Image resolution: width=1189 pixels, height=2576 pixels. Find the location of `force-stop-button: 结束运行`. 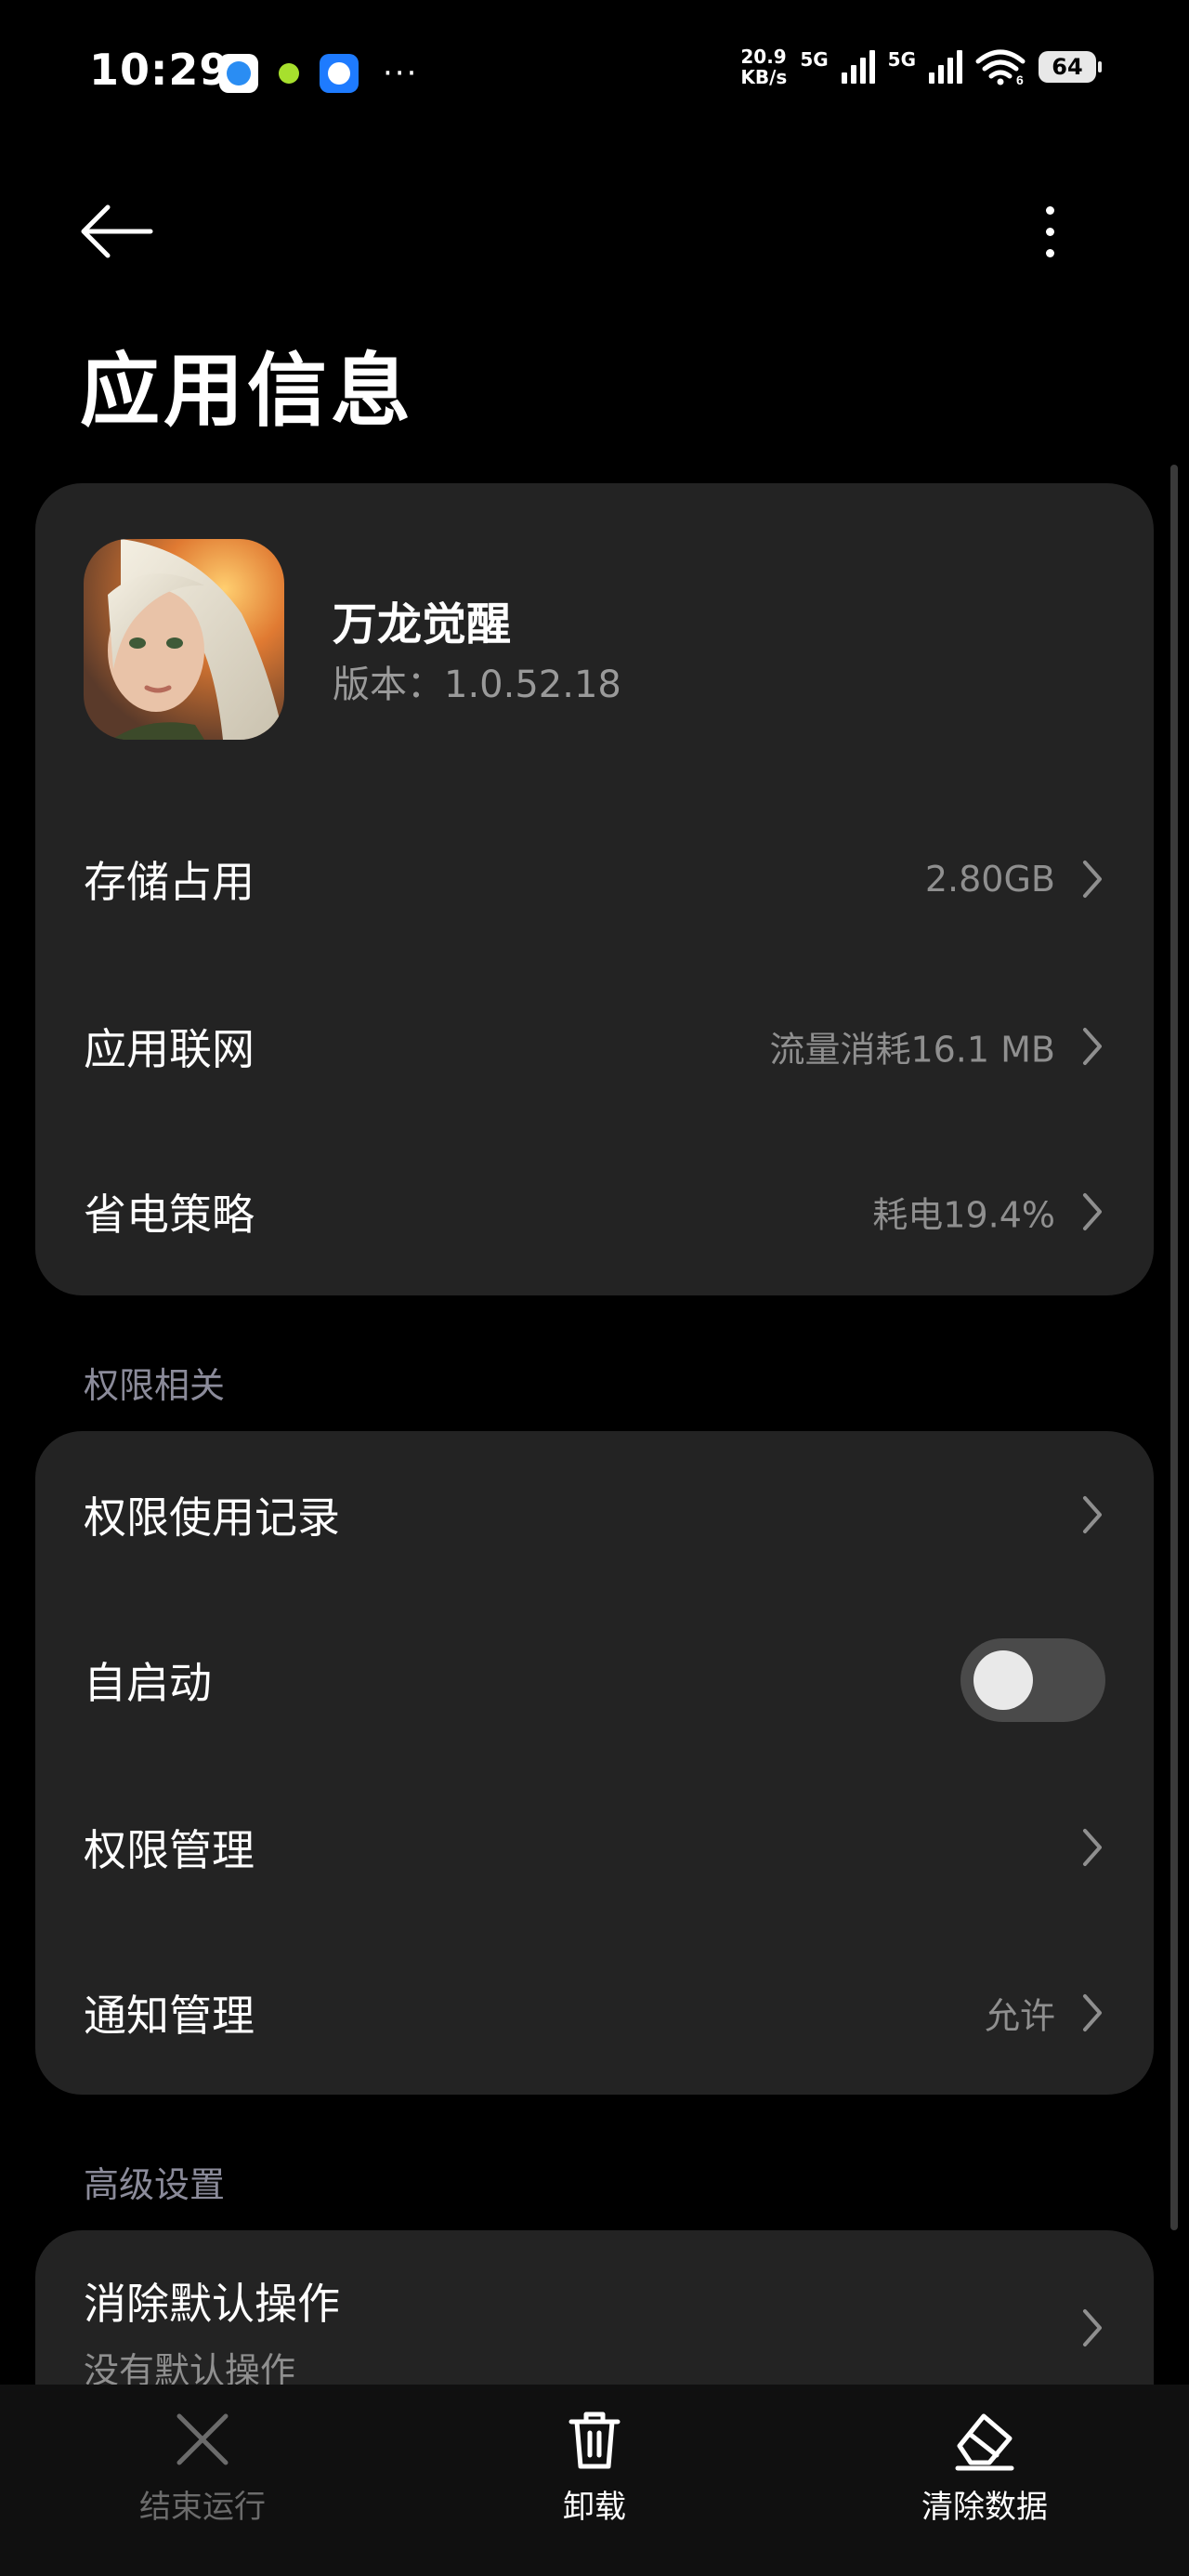

force-stop-button: 结束运行 is located at coordinates (202, 2481).